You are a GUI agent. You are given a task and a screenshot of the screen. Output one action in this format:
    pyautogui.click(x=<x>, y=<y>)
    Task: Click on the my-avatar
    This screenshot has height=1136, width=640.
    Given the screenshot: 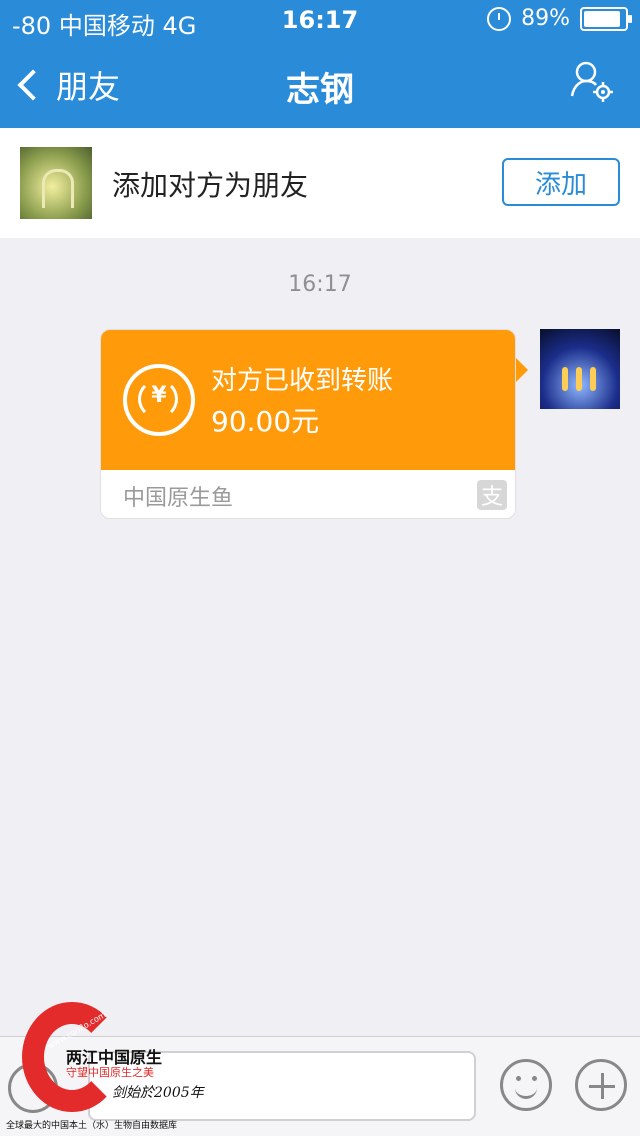 What is the action you would take?
    pyautogui.click(x=580, y=369)
    